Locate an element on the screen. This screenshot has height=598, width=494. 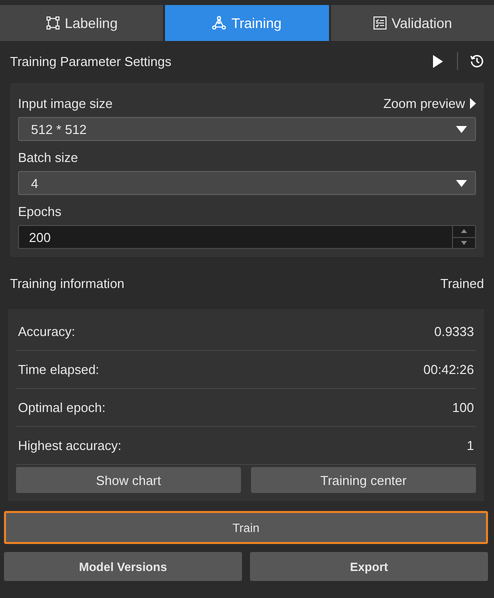
info-label: Highest accuracy: is located at coordinates (70, 445).